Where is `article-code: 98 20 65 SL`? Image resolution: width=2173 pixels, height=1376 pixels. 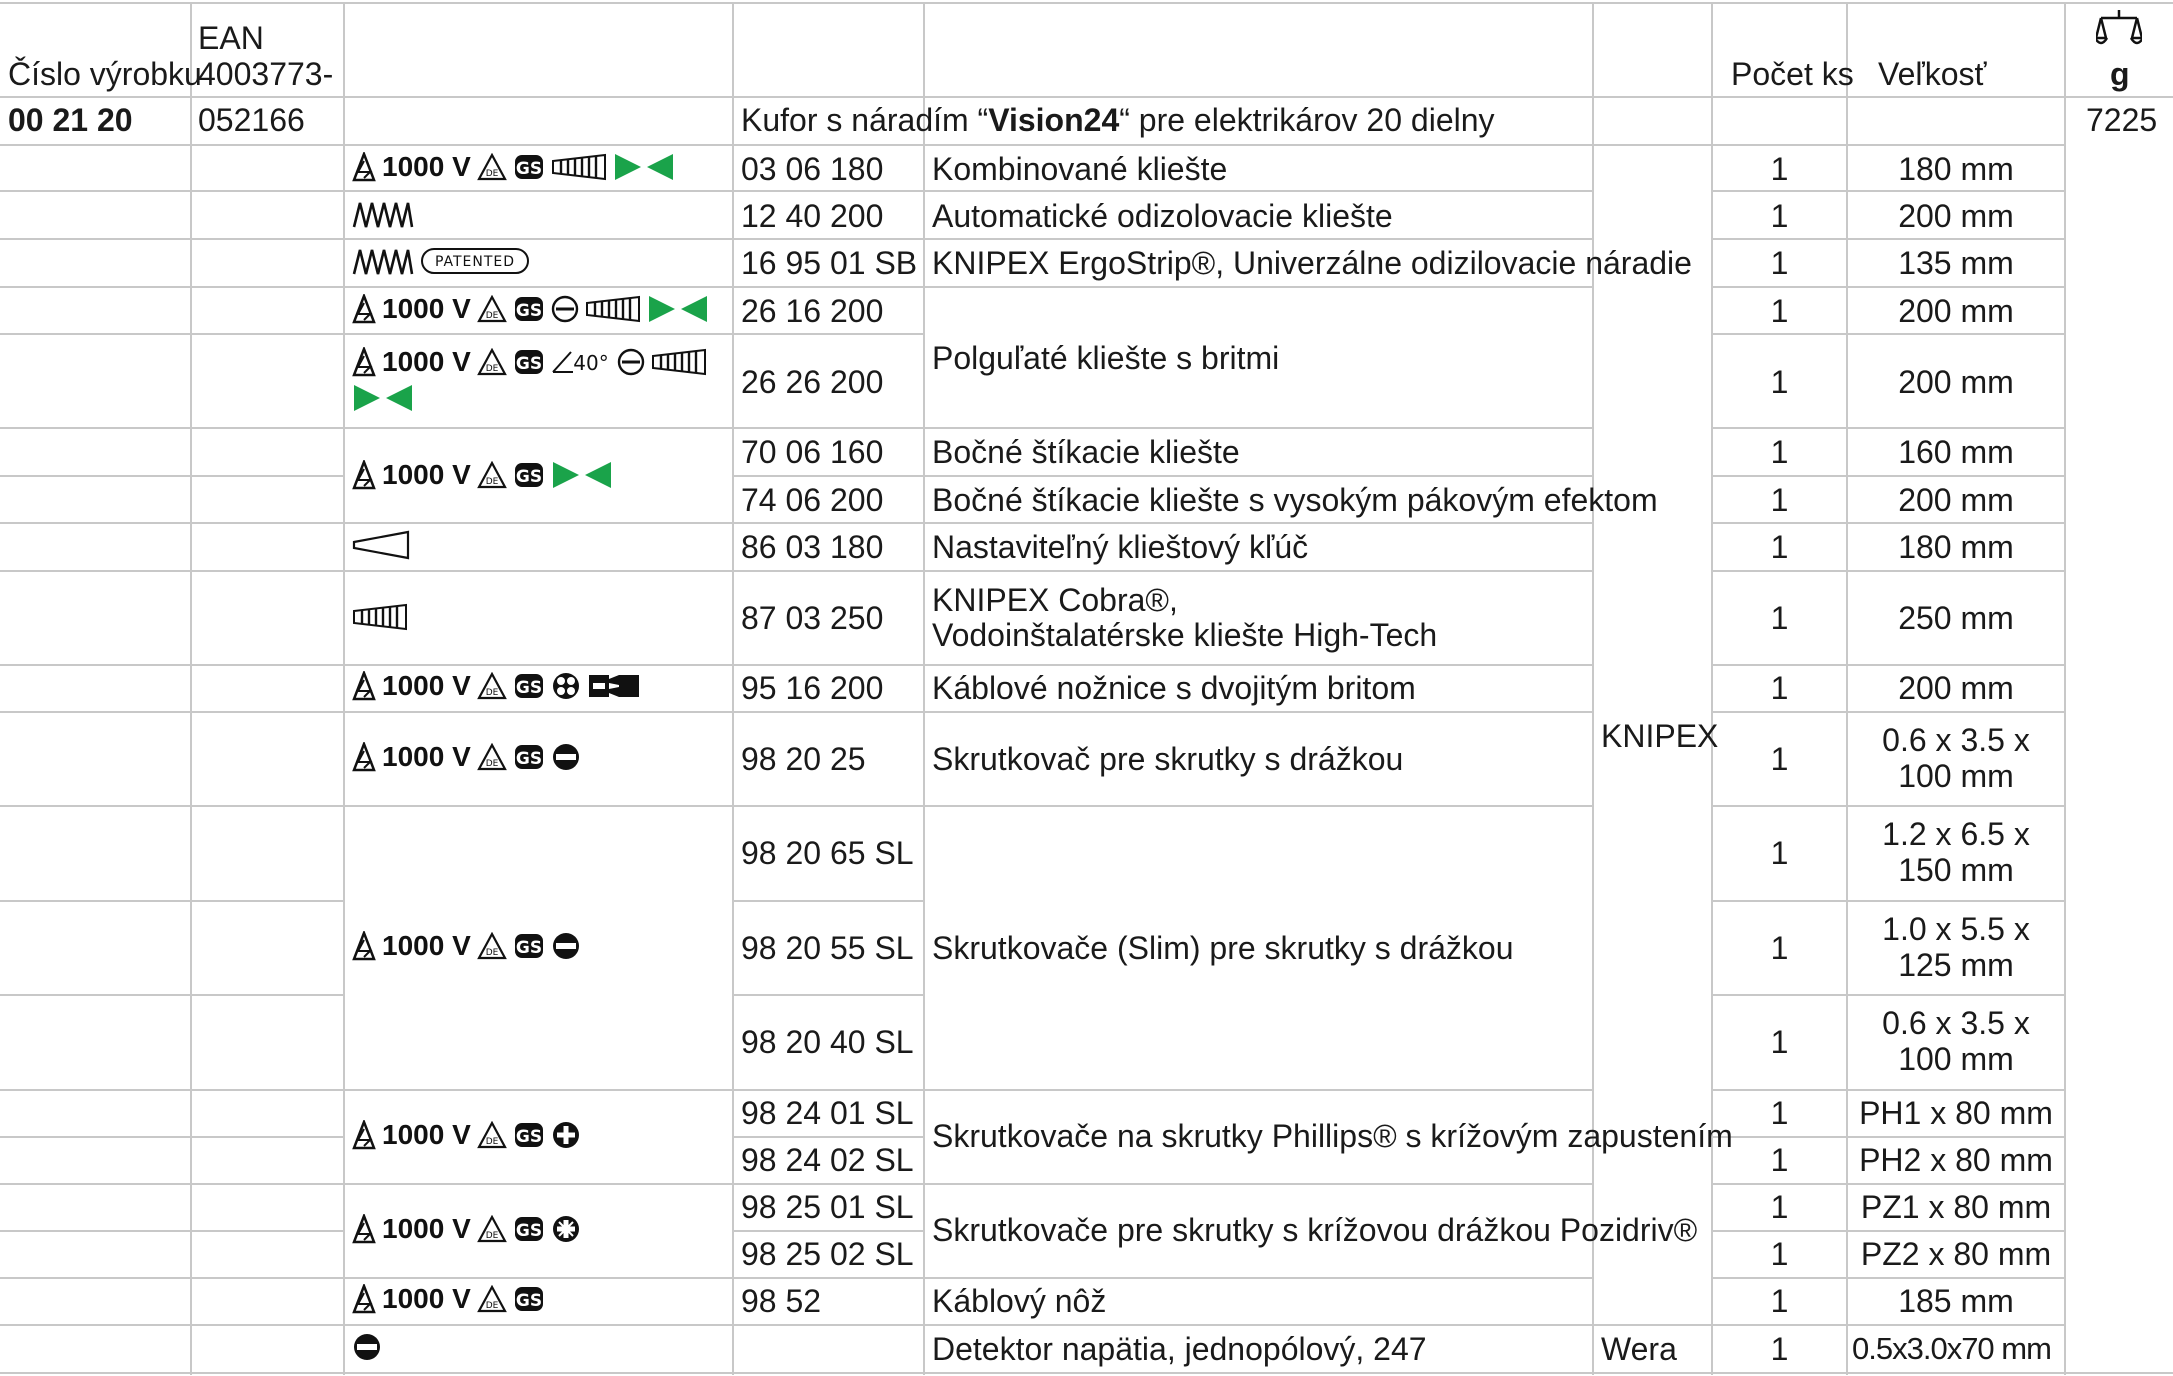
article-code: 98 20 65 SL is located at coordinates (827, 853).